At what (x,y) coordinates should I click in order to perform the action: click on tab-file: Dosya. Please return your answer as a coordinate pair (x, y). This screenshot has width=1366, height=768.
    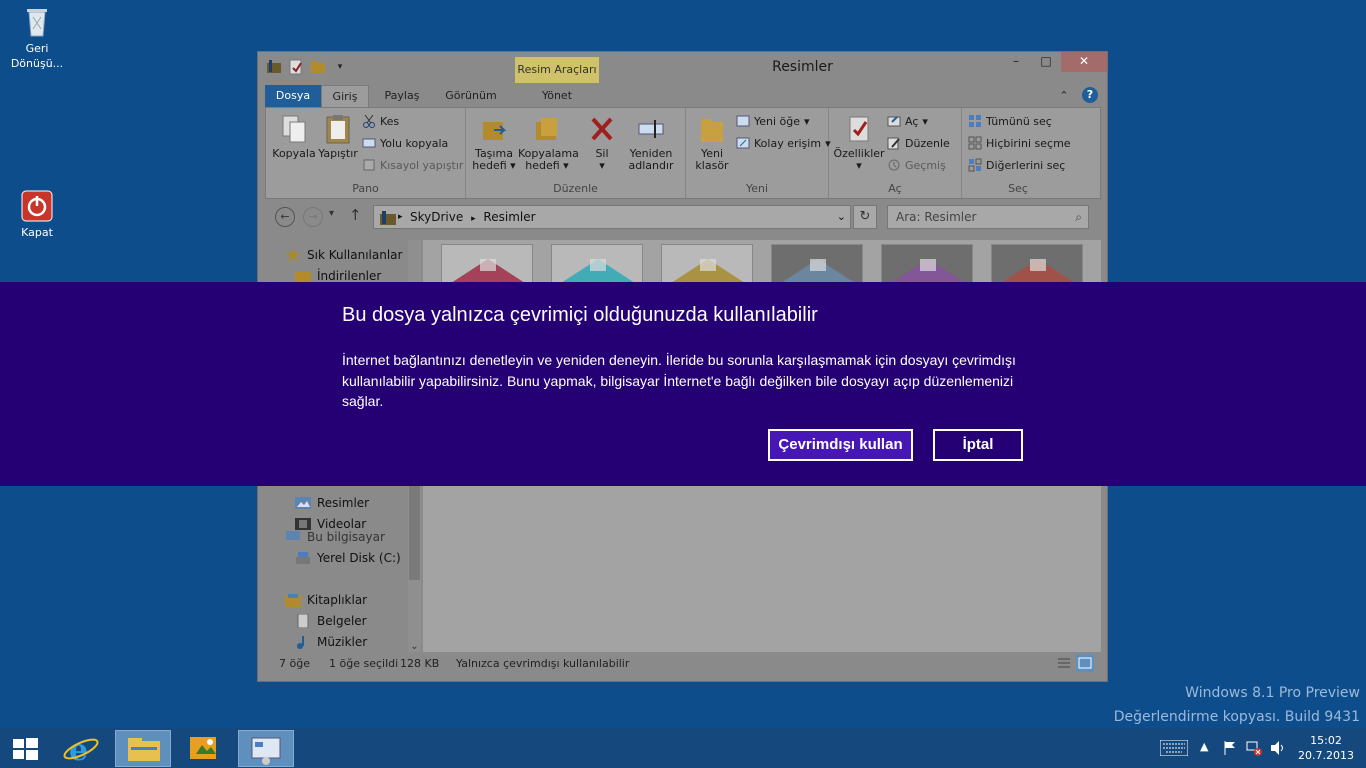
    Looking at the image, I should click on (293, 96).